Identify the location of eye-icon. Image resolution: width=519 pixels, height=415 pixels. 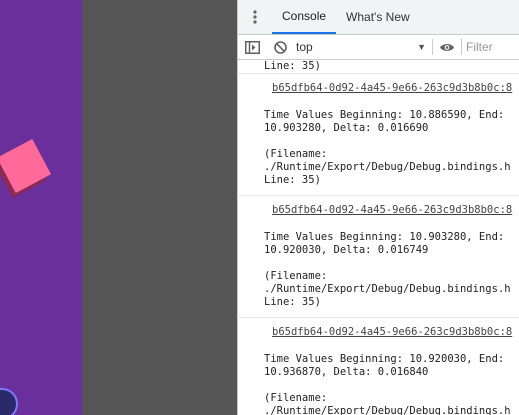
(447, 47).